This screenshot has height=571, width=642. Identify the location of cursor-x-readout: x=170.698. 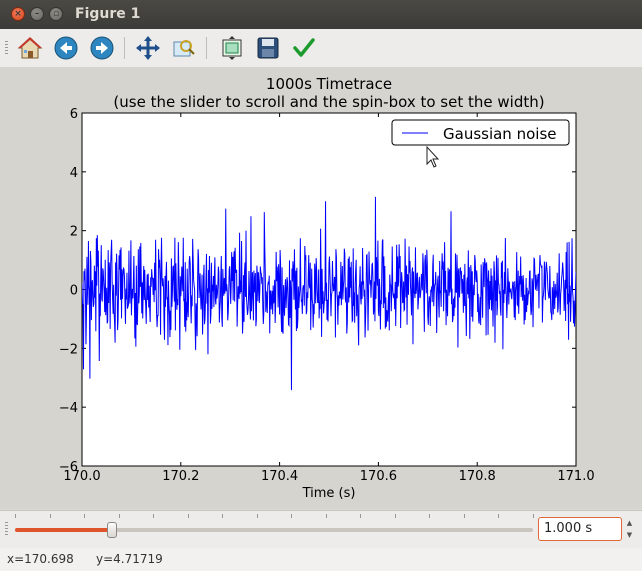
(40, 559).